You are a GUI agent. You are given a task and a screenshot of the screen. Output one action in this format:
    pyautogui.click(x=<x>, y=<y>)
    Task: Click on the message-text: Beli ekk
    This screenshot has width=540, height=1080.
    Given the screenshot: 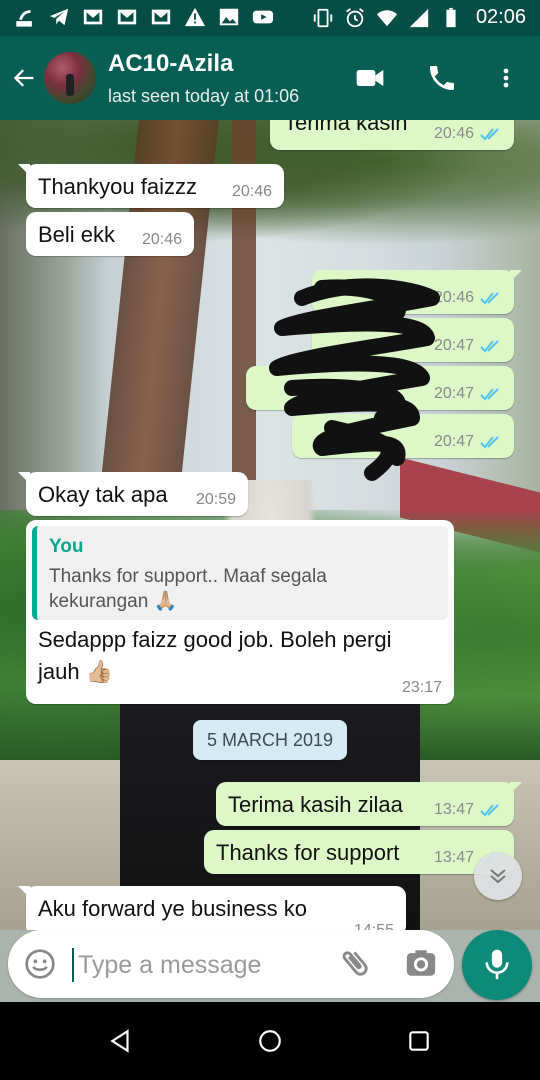 What is the action you would take?
    pyautogui.click(x=77, y=234)
    